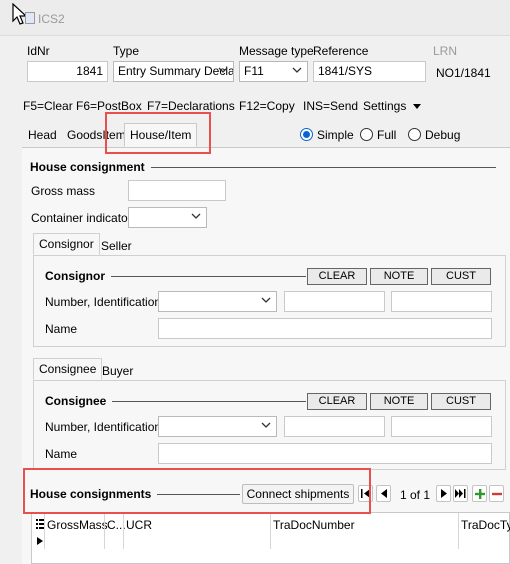 The height and width of the screenshot is (564, 510). What do you see at coordinates (61, 454) in the screenshot?
I see `consignee-name-label: Name` at bounding box center [61, 454].